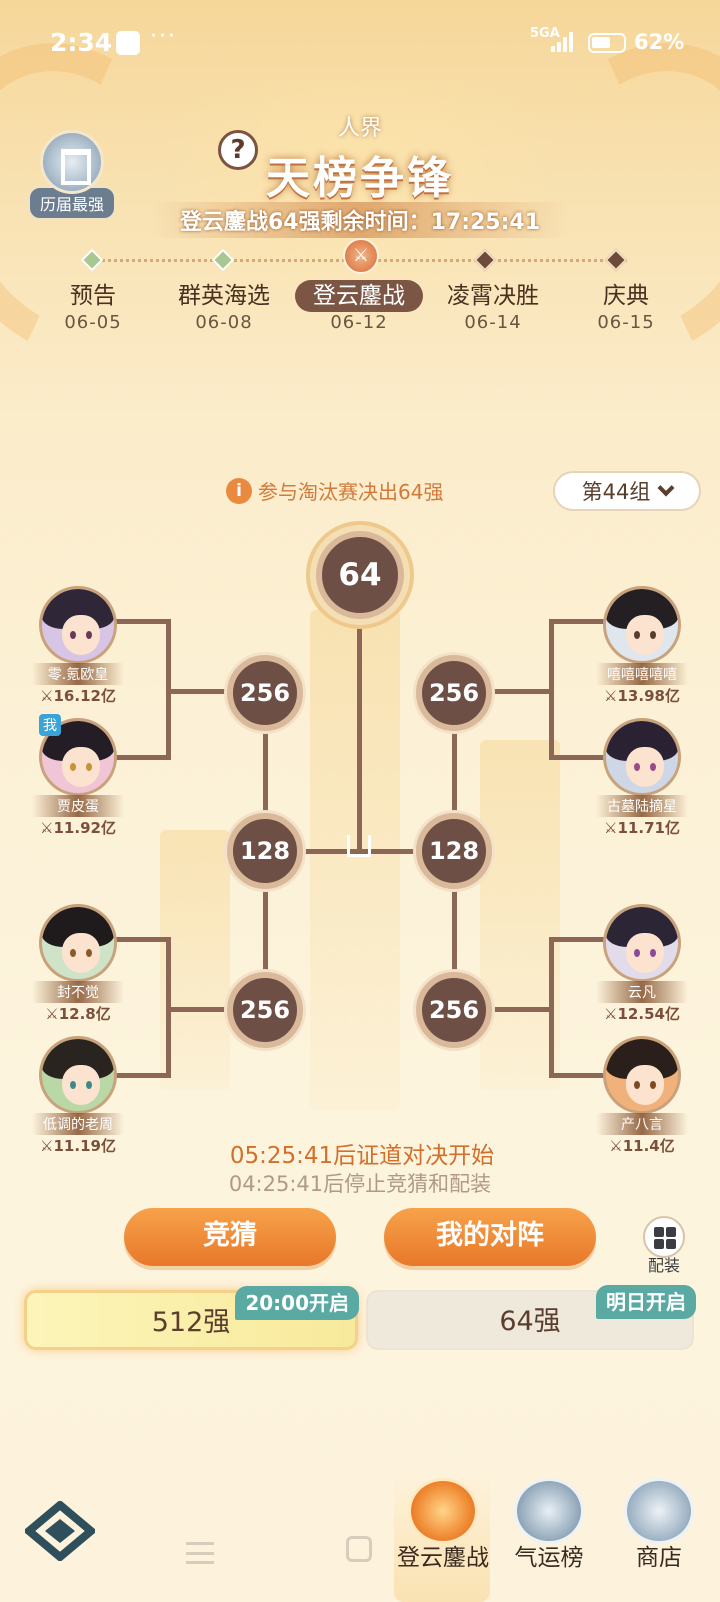  Describe the element at coordinates (224, 322) in the screenshot. I see `stage-date: 06-08` at that location.